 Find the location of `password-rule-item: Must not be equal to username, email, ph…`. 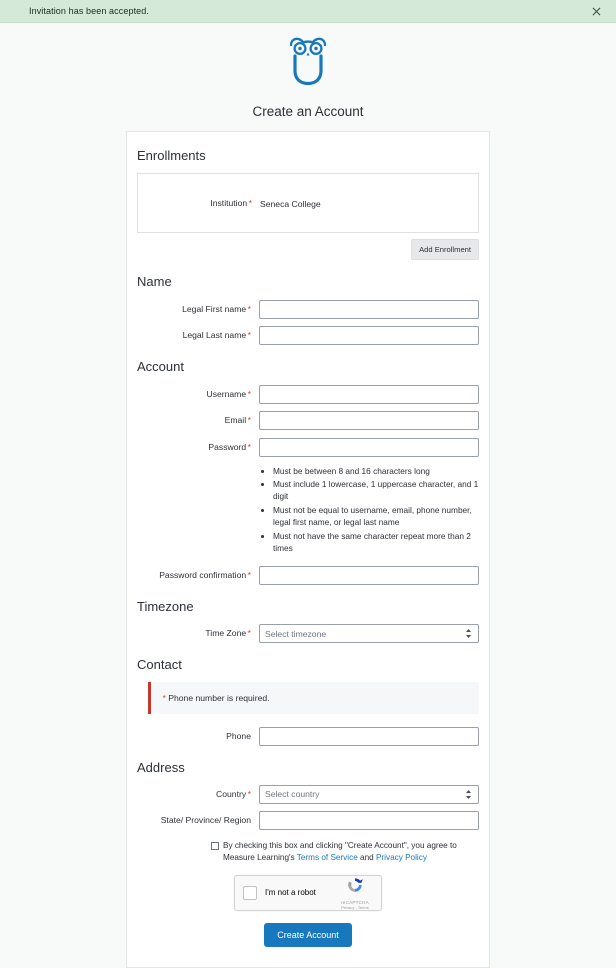

password-rule-item: Must not be equal to username, email, ph… is located at coordinates (376, 516).